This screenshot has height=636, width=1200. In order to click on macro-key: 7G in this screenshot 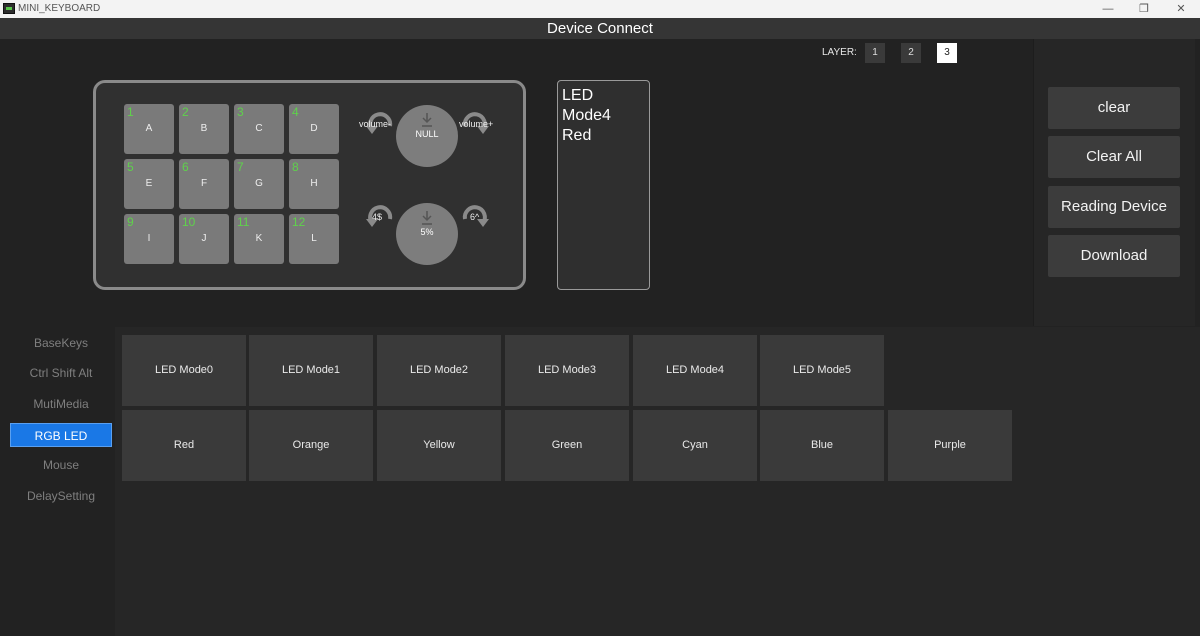, I will do `click(259, 184)`.